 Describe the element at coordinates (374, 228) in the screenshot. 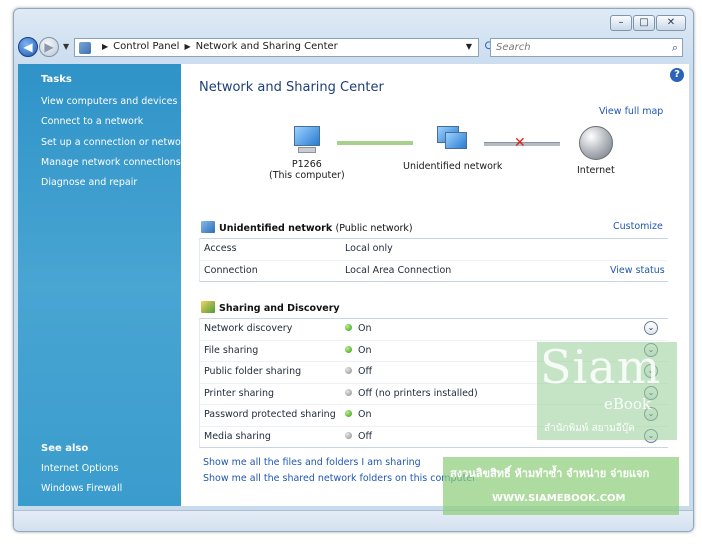

I see `network-section-type: (Public network)` at that location.